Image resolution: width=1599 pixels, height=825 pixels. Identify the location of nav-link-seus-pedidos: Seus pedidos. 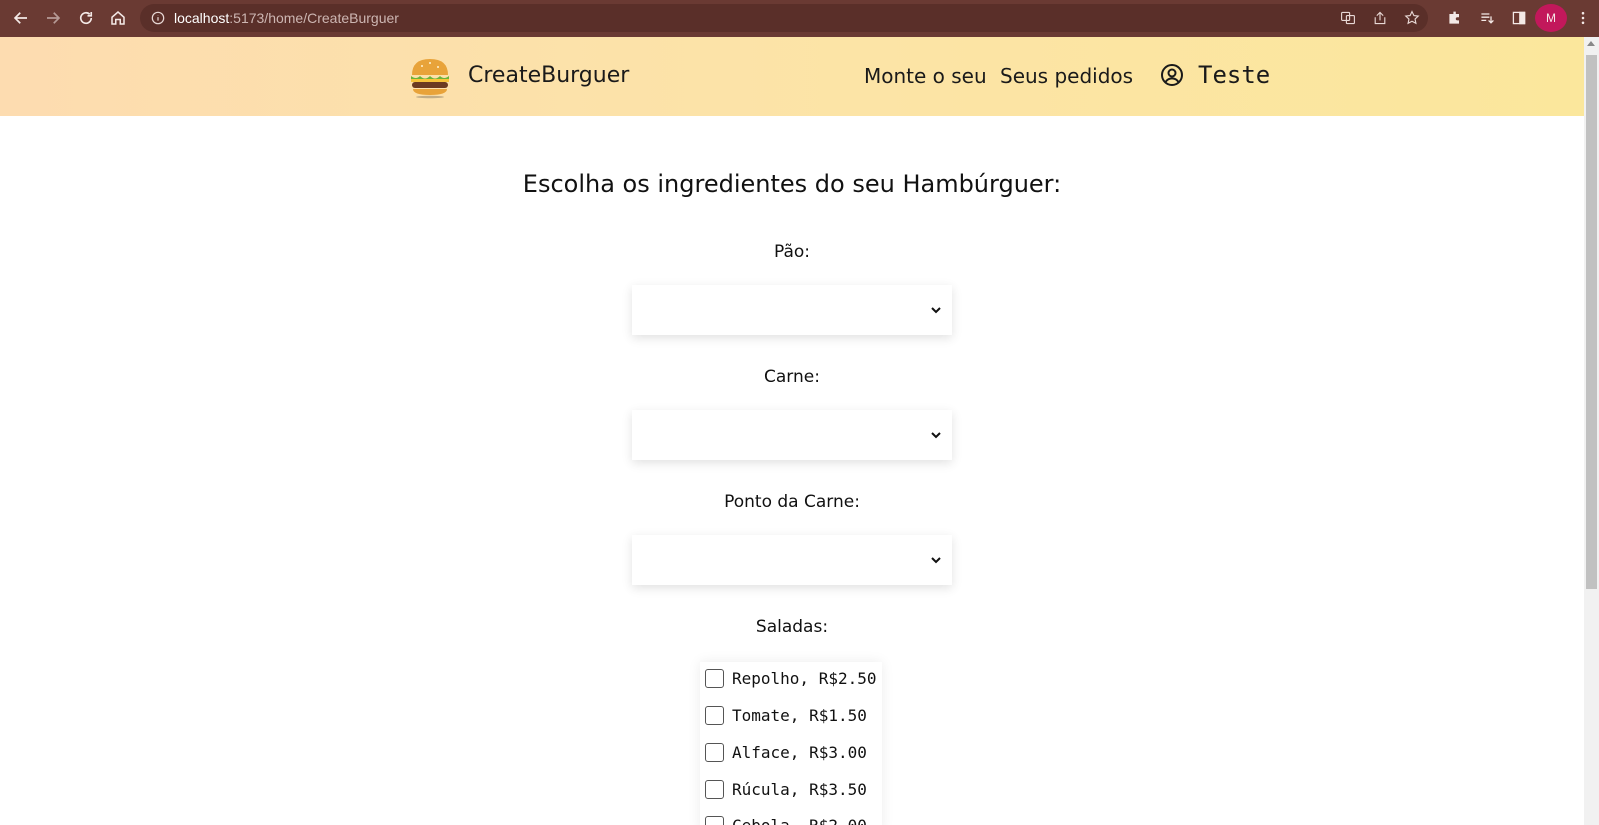
(1066, 76).